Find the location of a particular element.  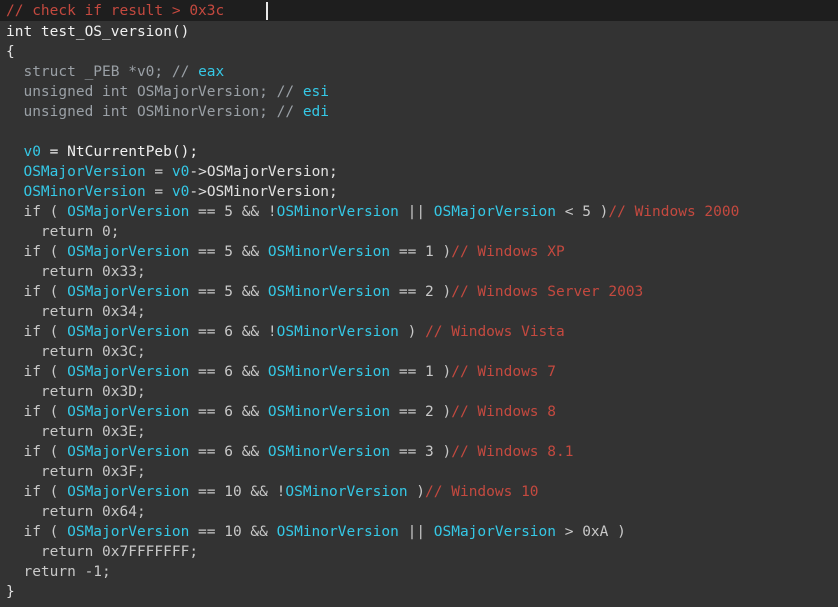

code-token: == 2 ) is located at coordinates (421, 412).